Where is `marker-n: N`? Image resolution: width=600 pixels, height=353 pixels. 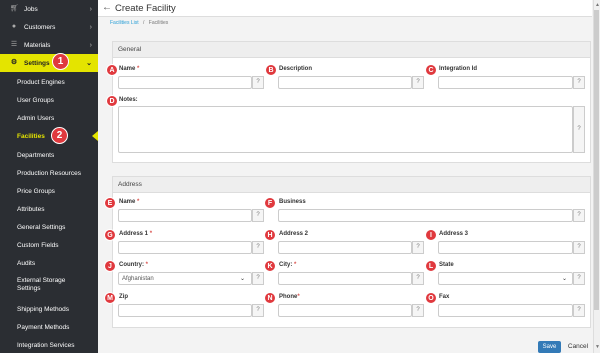
marker-n: N is located at coordinates (270, 298).